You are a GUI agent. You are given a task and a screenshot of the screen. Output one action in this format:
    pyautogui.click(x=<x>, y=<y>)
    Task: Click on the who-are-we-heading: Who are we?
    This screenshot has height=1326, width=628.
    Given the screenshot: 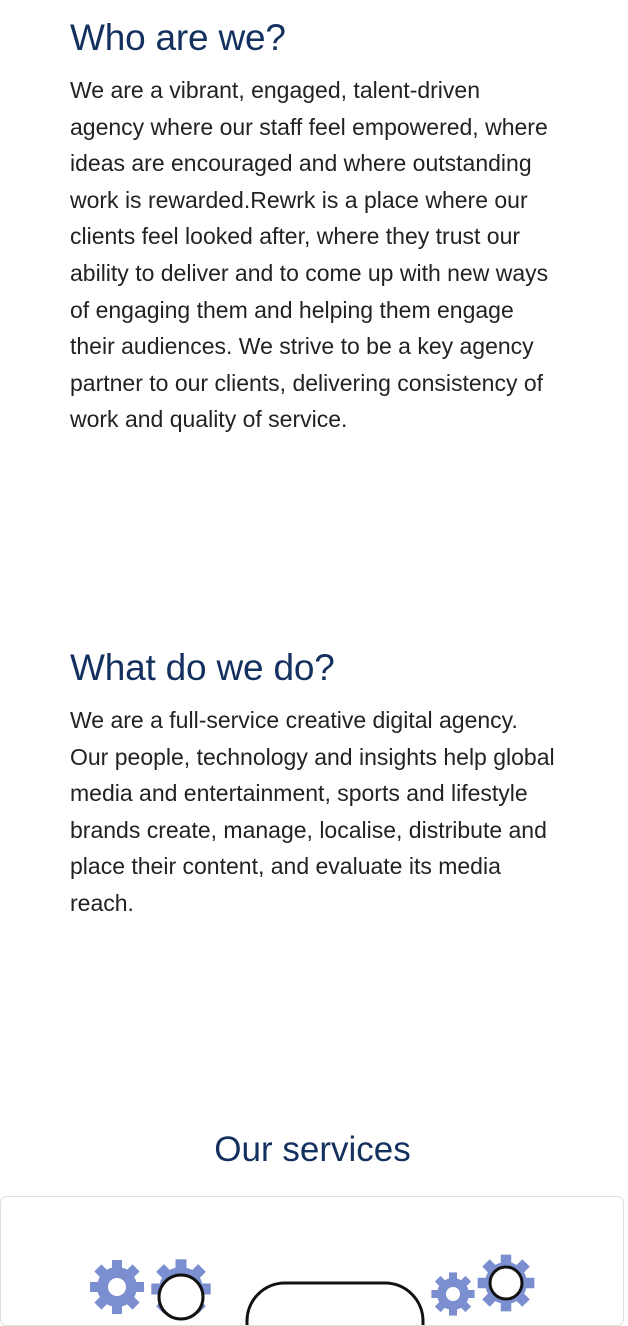 What is the action you would take?
    pyautogui.click(x=178, y=37)
    